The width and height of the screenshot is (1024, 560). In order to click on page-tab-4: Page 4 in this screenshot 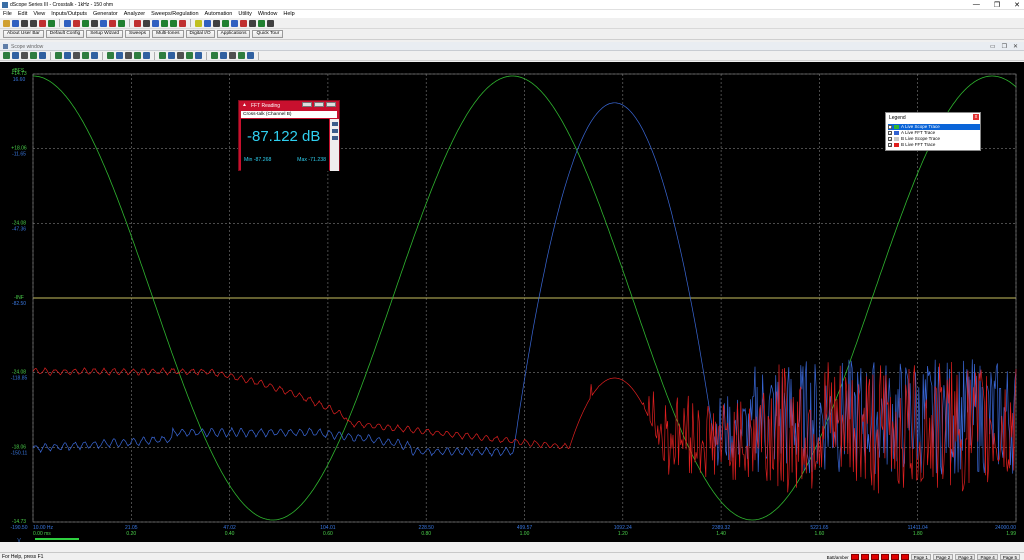, I will do `click(987, 557)`.